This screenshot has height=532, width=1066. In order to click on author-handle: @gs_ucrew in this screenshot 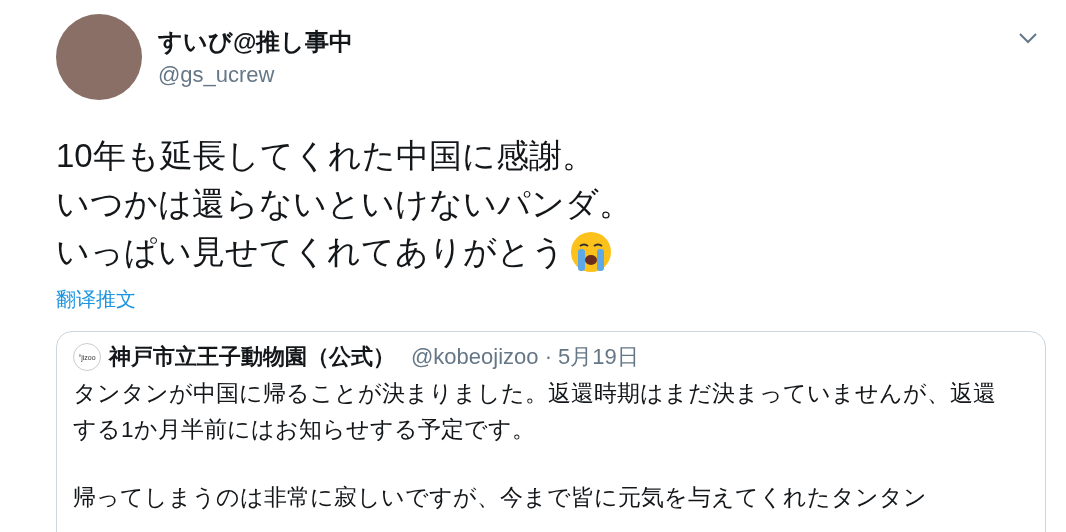, I will do `click(580, 75)`.